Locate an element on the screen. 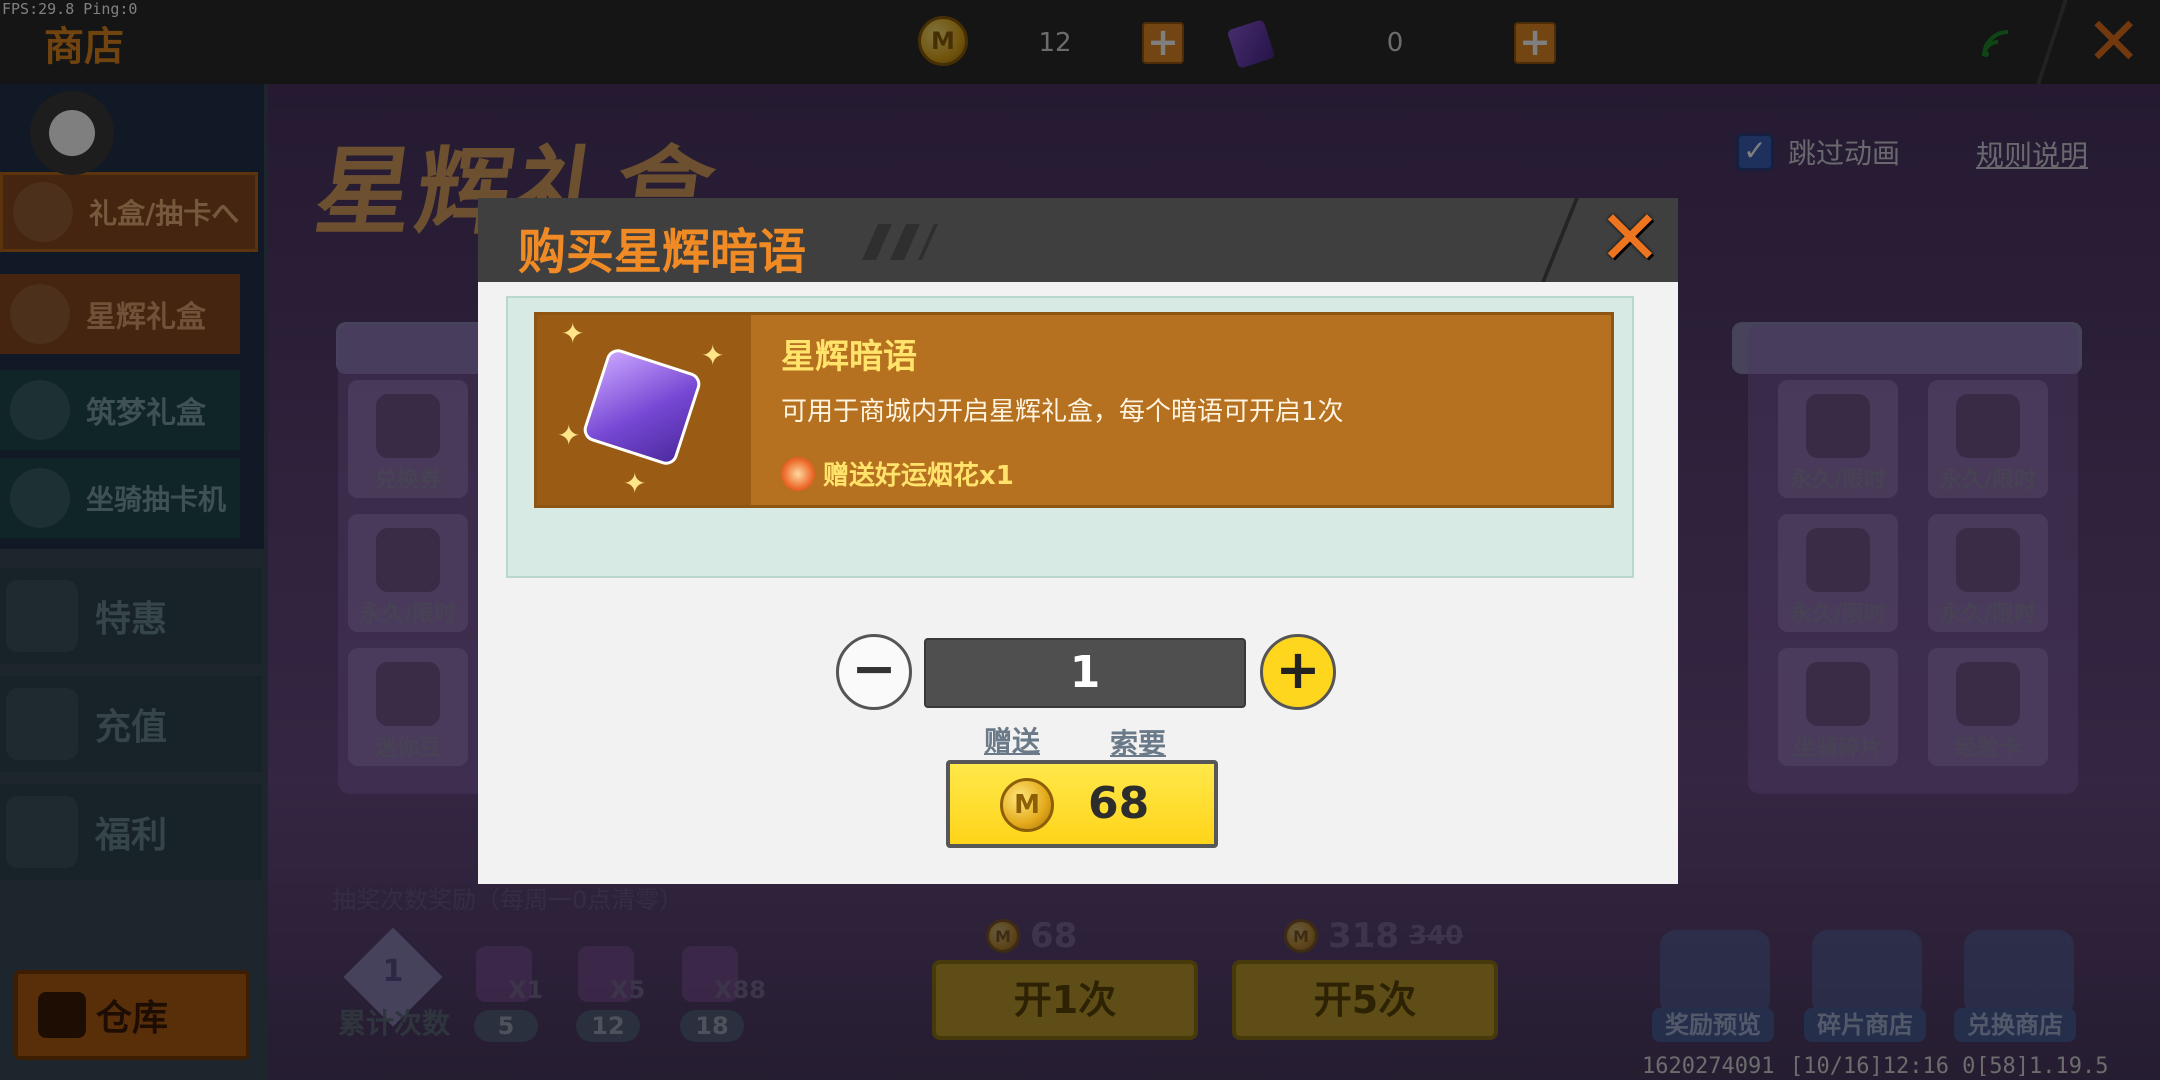  gift-link: 赠送 is located at coordinates (1012, 740).